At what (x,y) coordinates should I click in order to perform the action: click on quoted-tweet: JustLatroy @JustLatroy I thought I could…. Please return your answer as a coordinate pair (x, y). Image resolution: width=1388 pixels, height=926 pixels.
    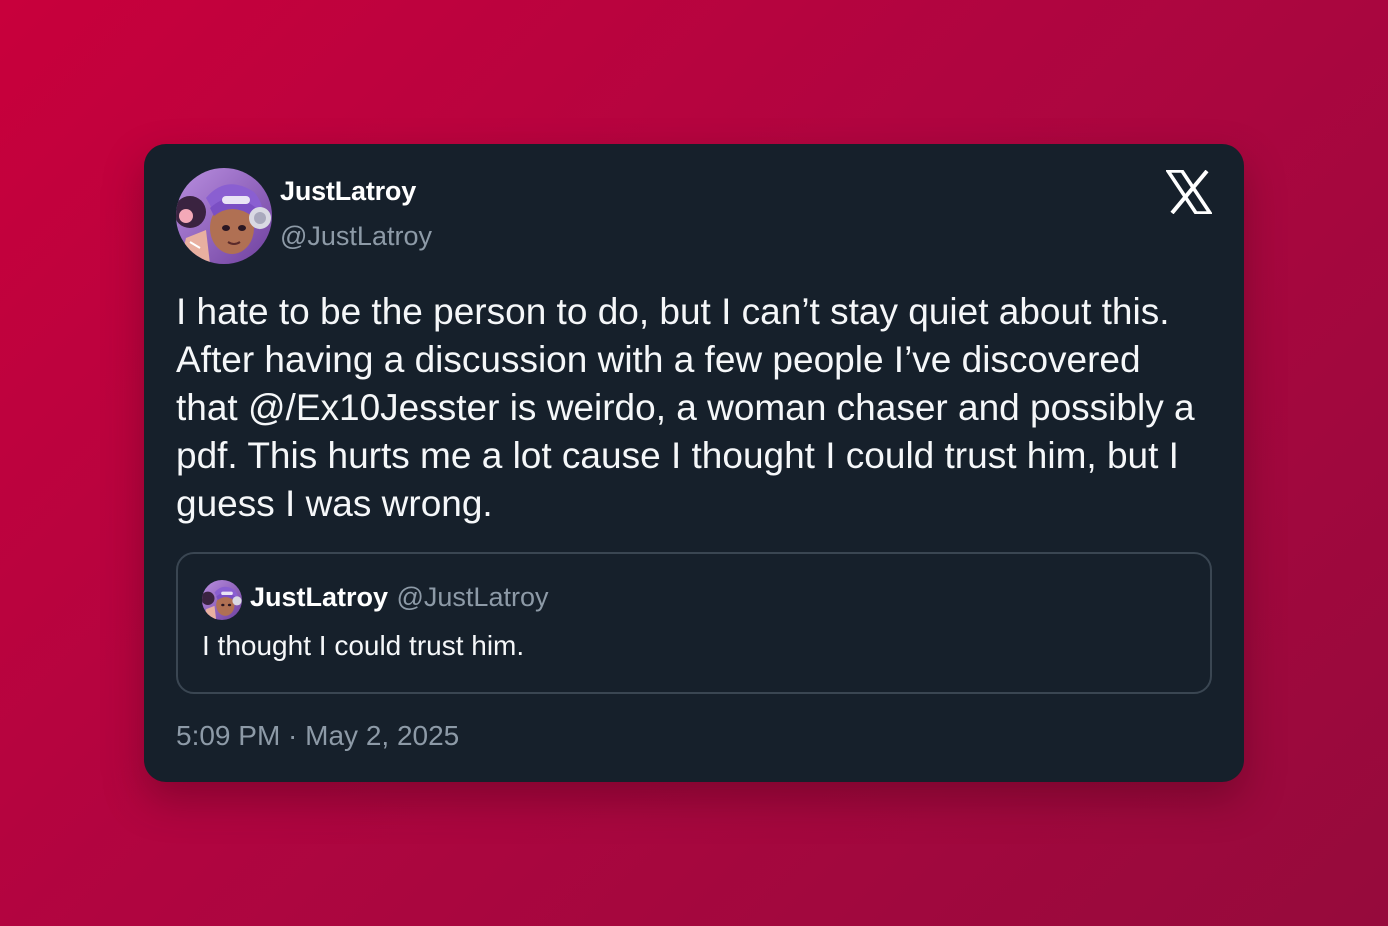
    Looking at the image, I should click on (694, 623).